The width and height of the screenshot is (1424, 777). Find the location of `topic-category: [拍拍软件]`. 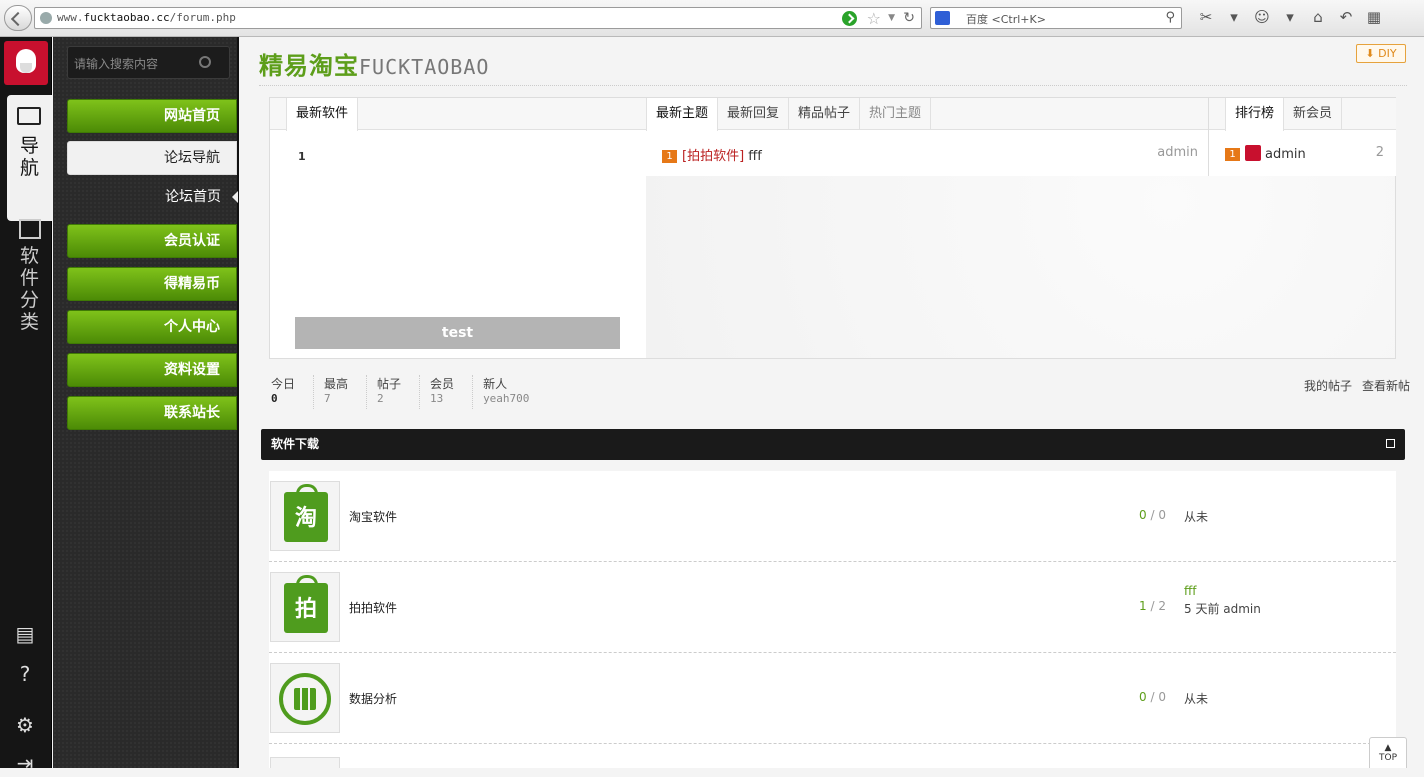

topic-category: [拍拍软件] is located at coordinates (713, 156).